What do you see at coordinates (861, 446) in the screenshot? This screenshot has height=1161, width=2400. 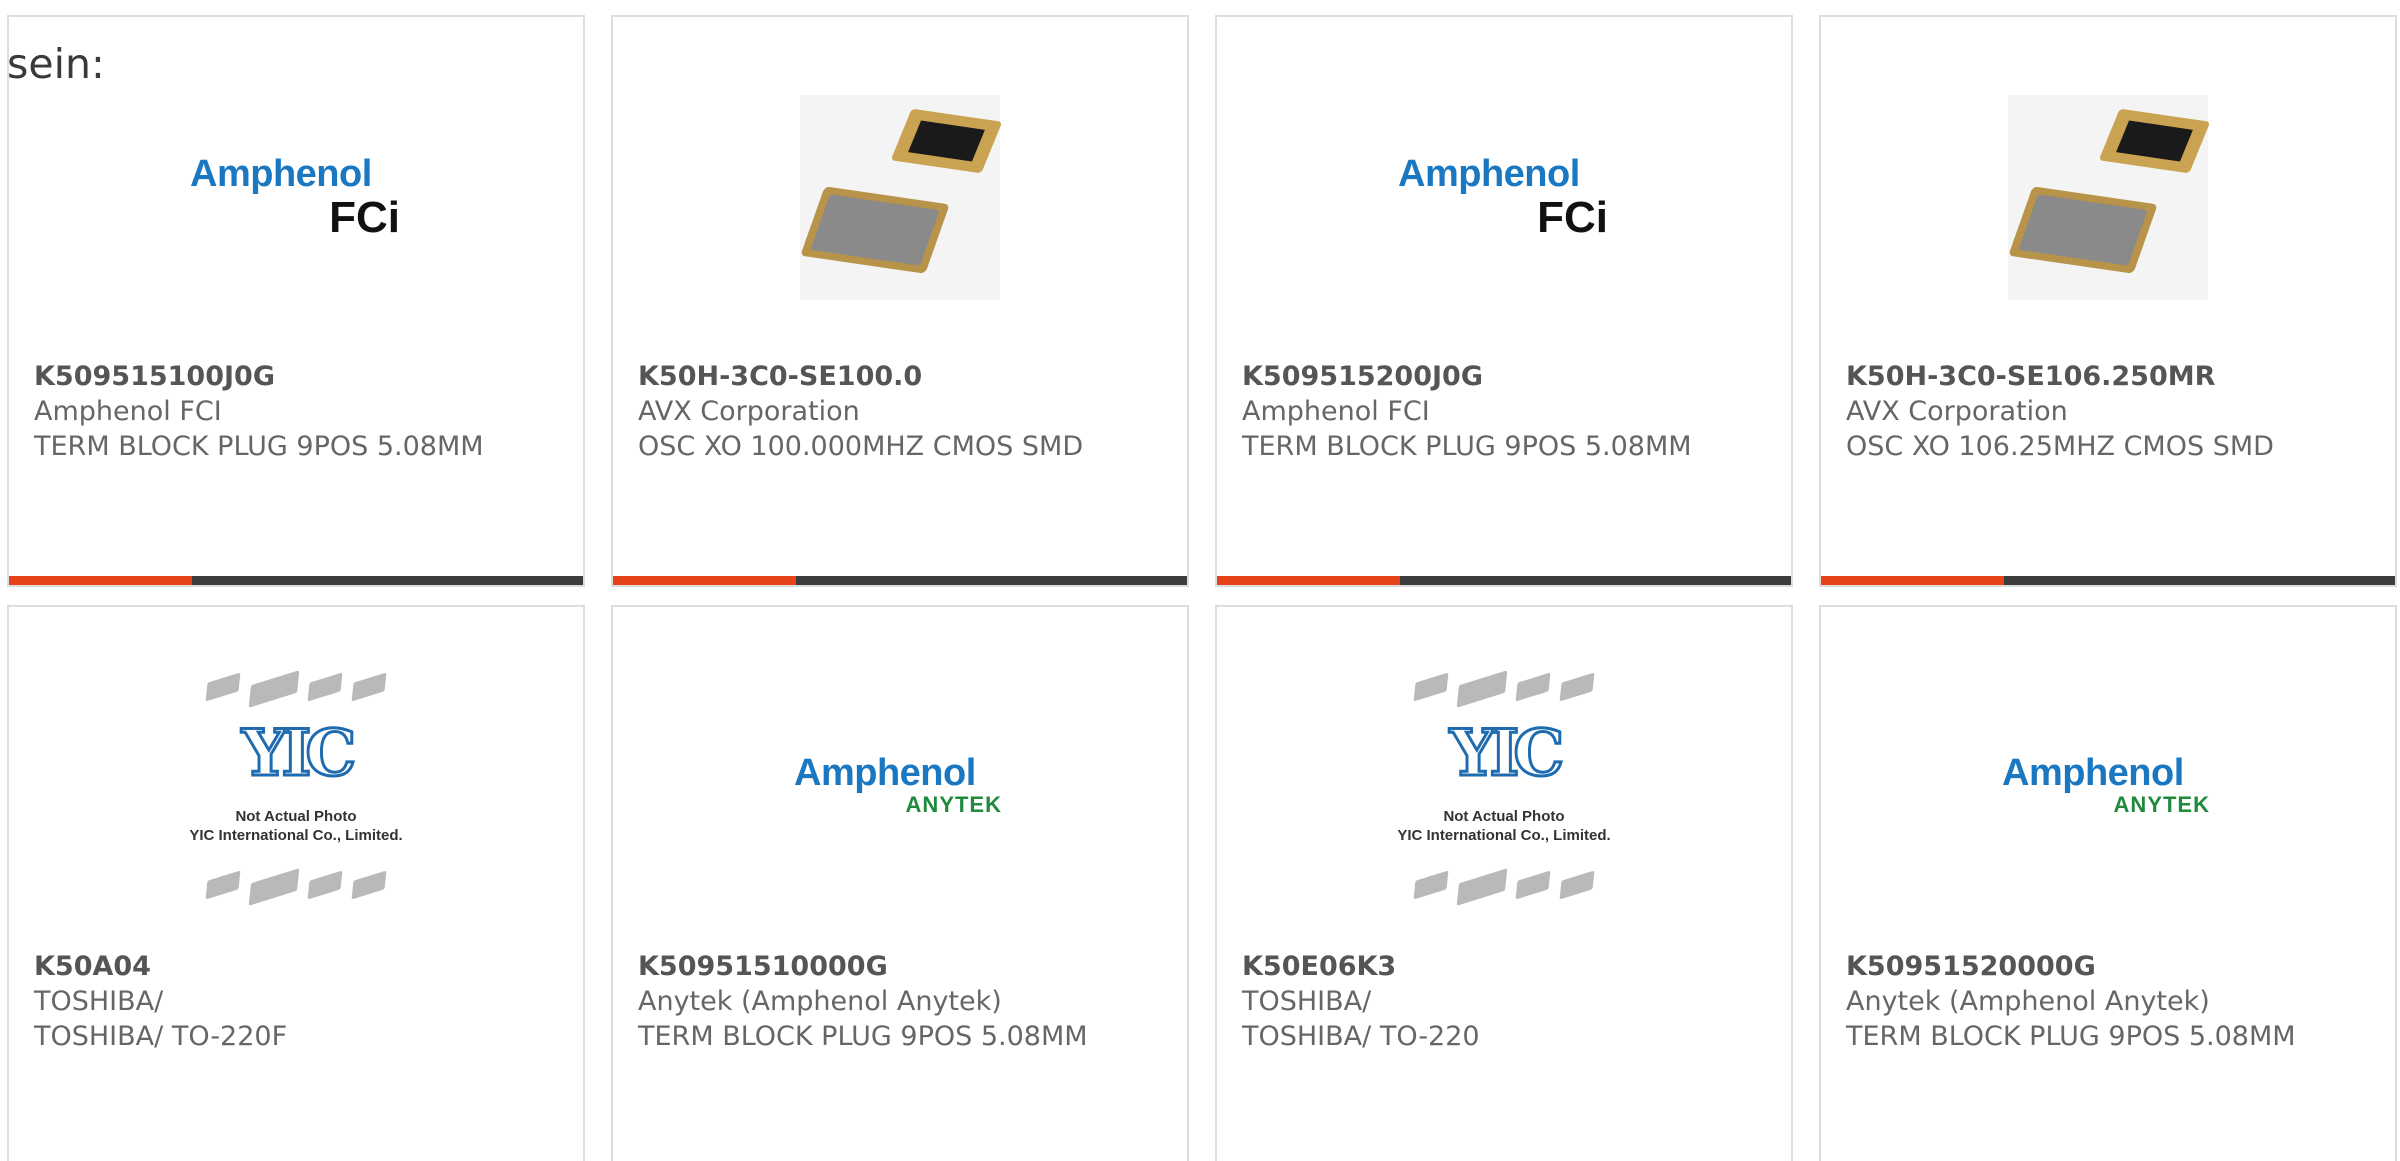 I see `description: OSC XO 100.000MHZ CMOS SMD` at bounding box center [861, 446].